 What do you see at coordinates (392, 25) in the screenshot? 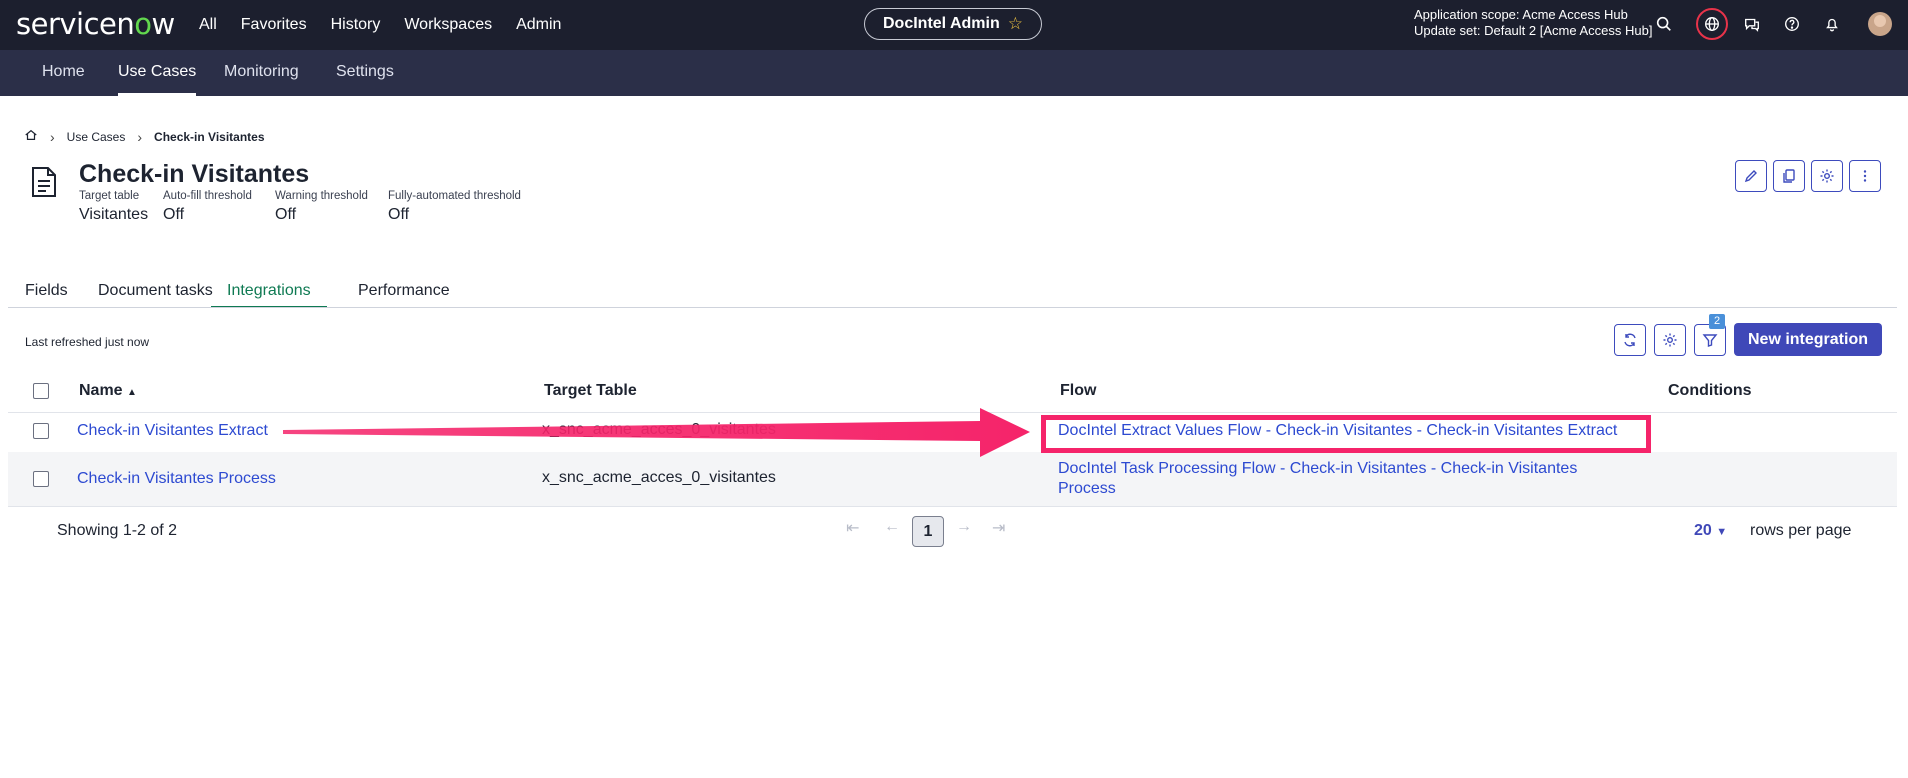
I see `top-nav: All Favorites History Workspaces Admin` at bounding box center [392, 25].